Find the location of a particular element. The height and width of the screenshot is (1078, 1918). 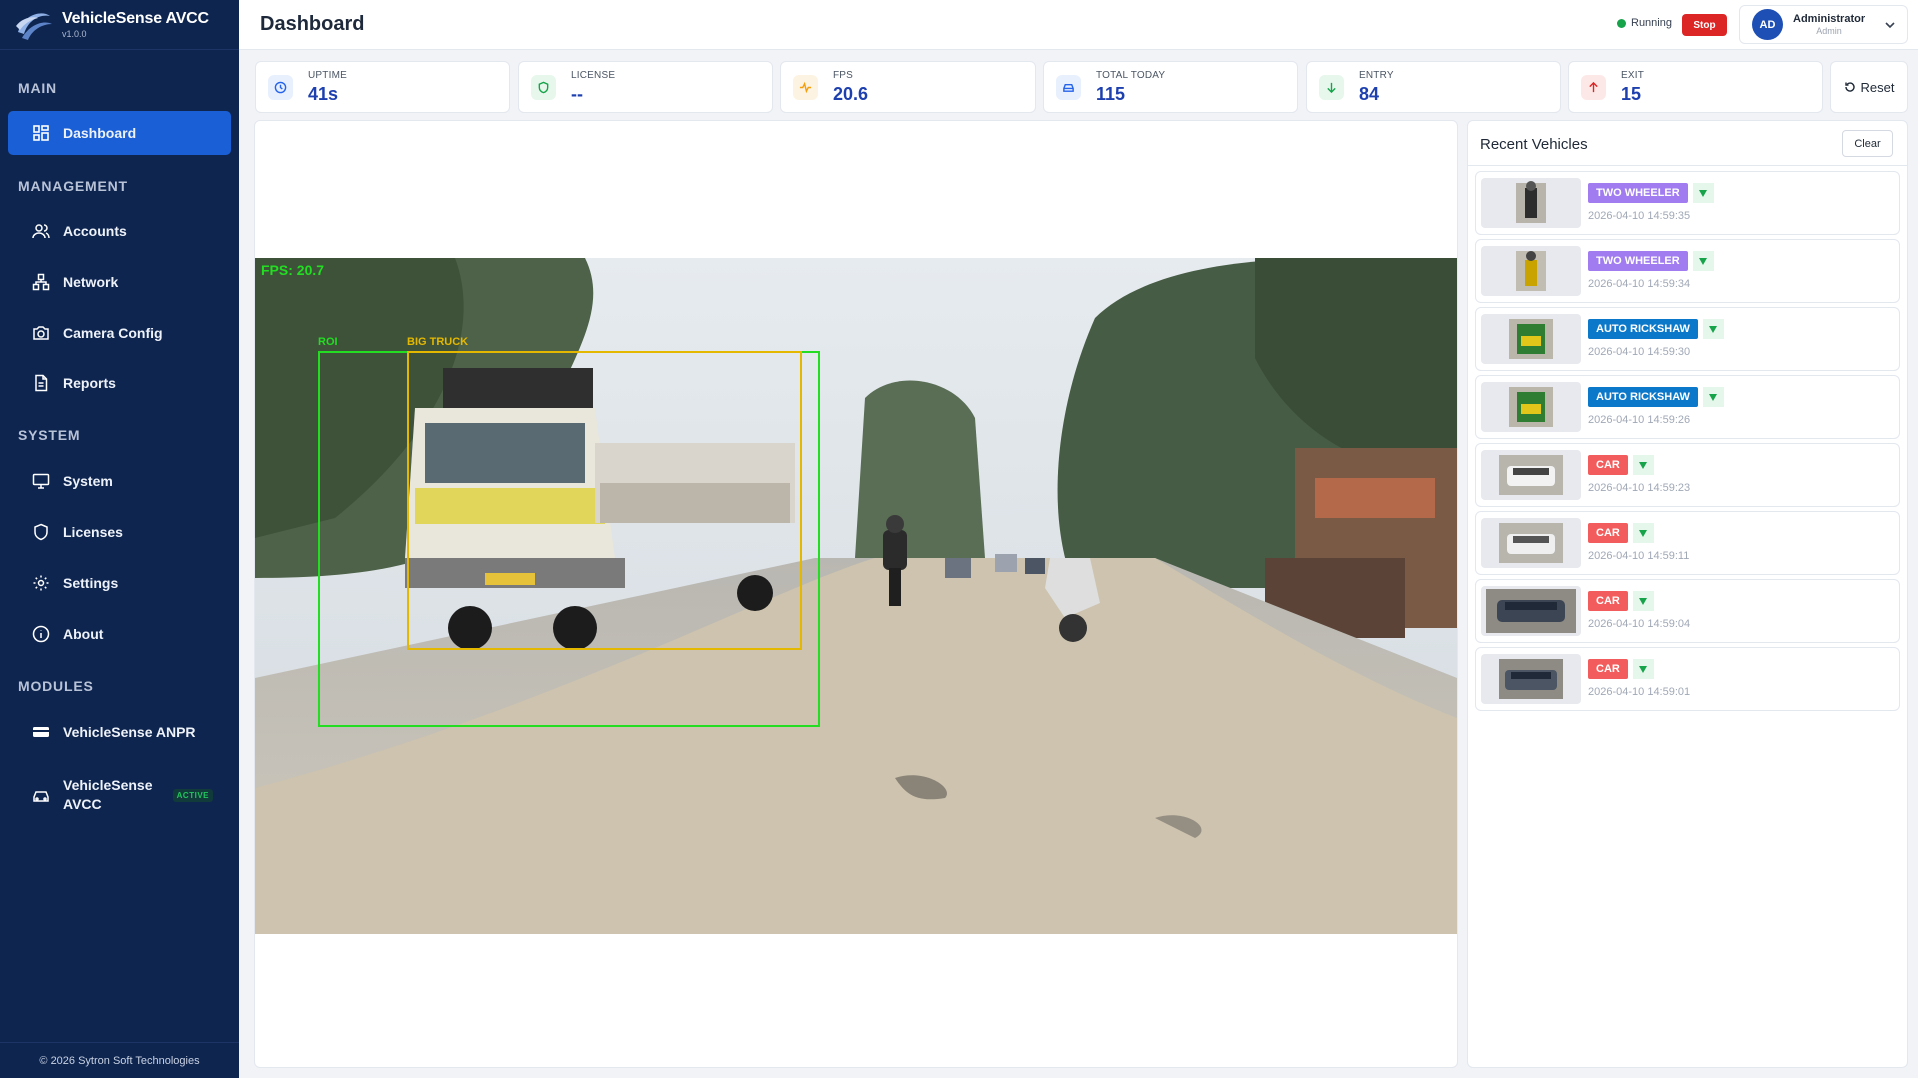

brand-name: VehicleSense AVCC is located at coordinates (135, 18).